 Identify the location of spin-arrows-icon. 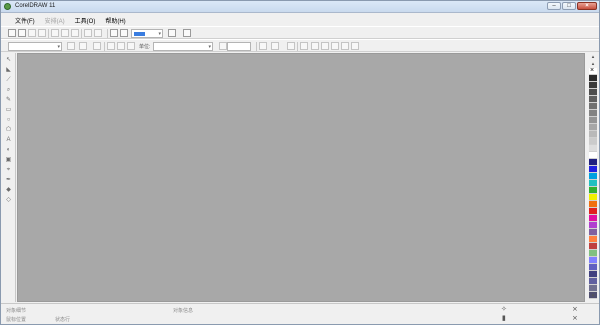
(97, 46).